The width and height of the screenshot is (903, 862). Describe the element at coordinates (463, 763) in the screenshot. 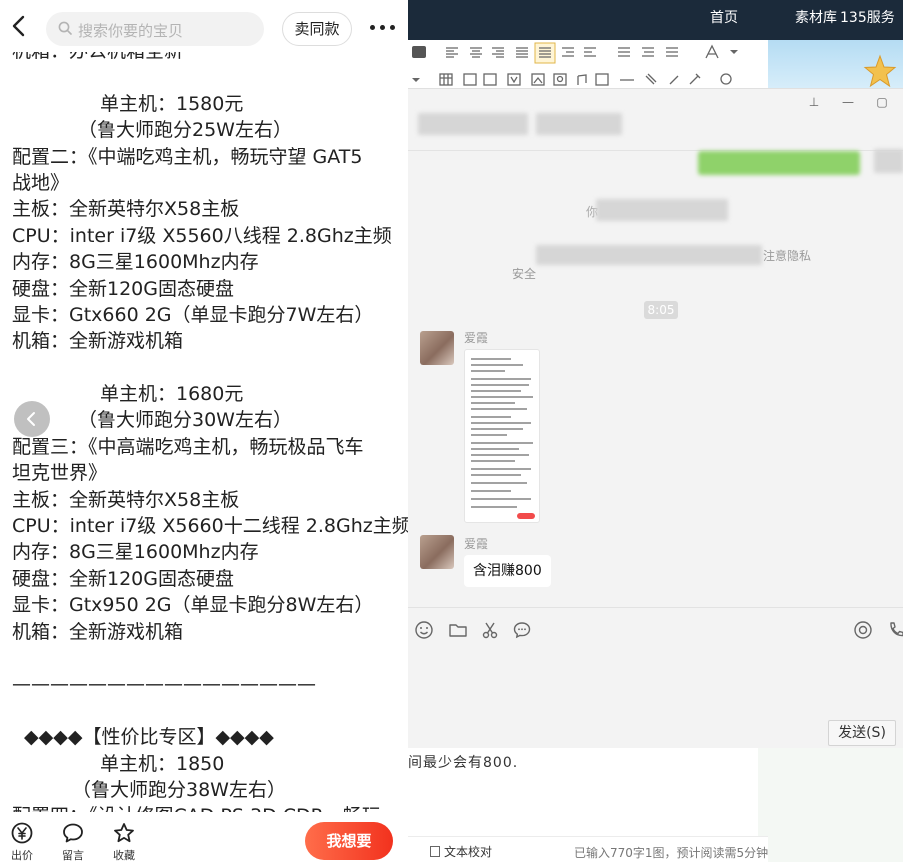

I see `editor-text-line: 间最少会有800.` at that location.